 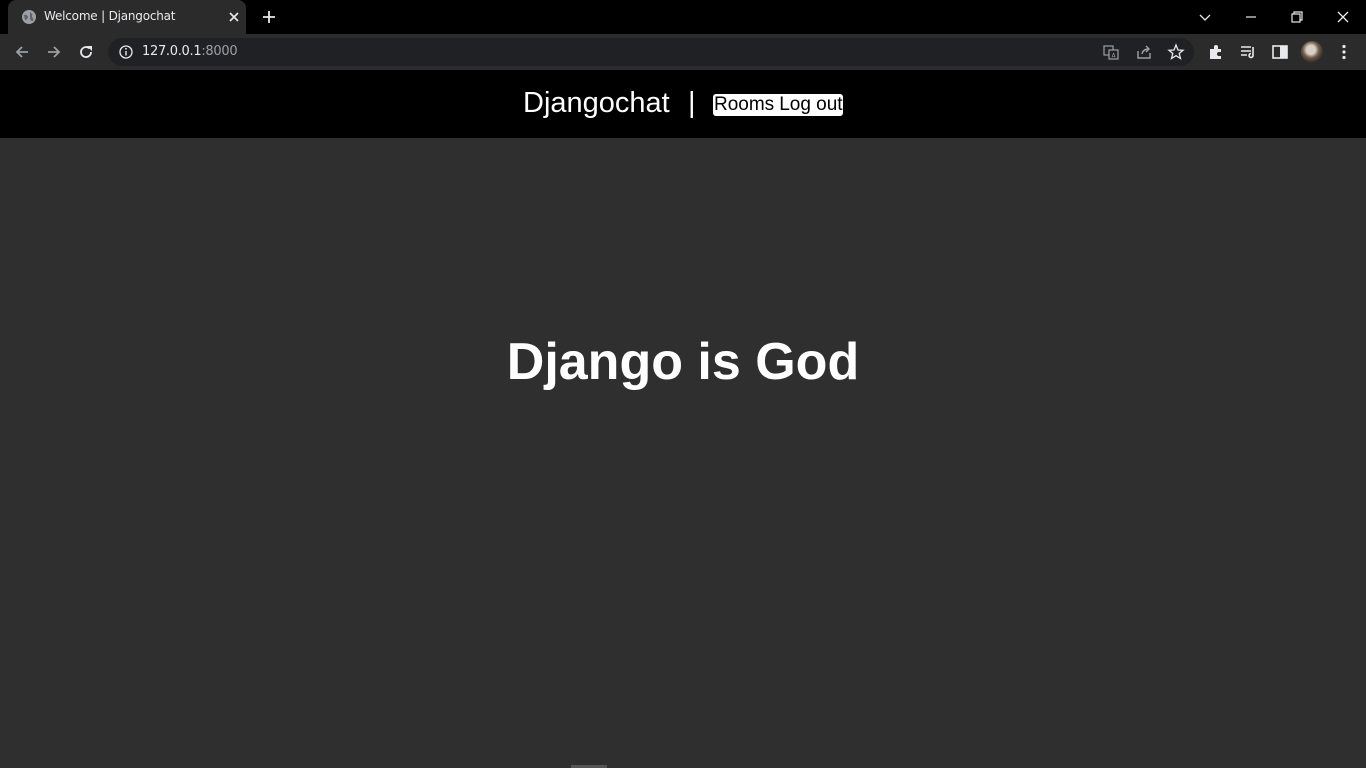 I want to click on tab-title: Welcome | Djangochat, so click(x=110, y=16).